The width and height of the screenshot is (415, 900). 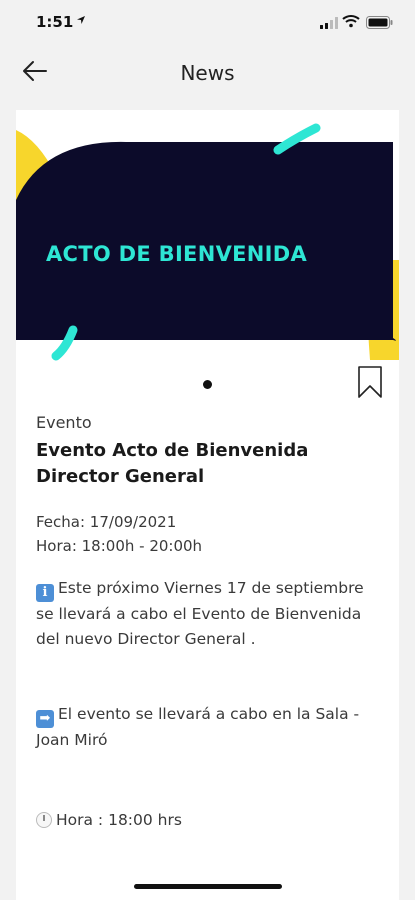 I want to click on article-category: Evento, so click(x=64, y=422).